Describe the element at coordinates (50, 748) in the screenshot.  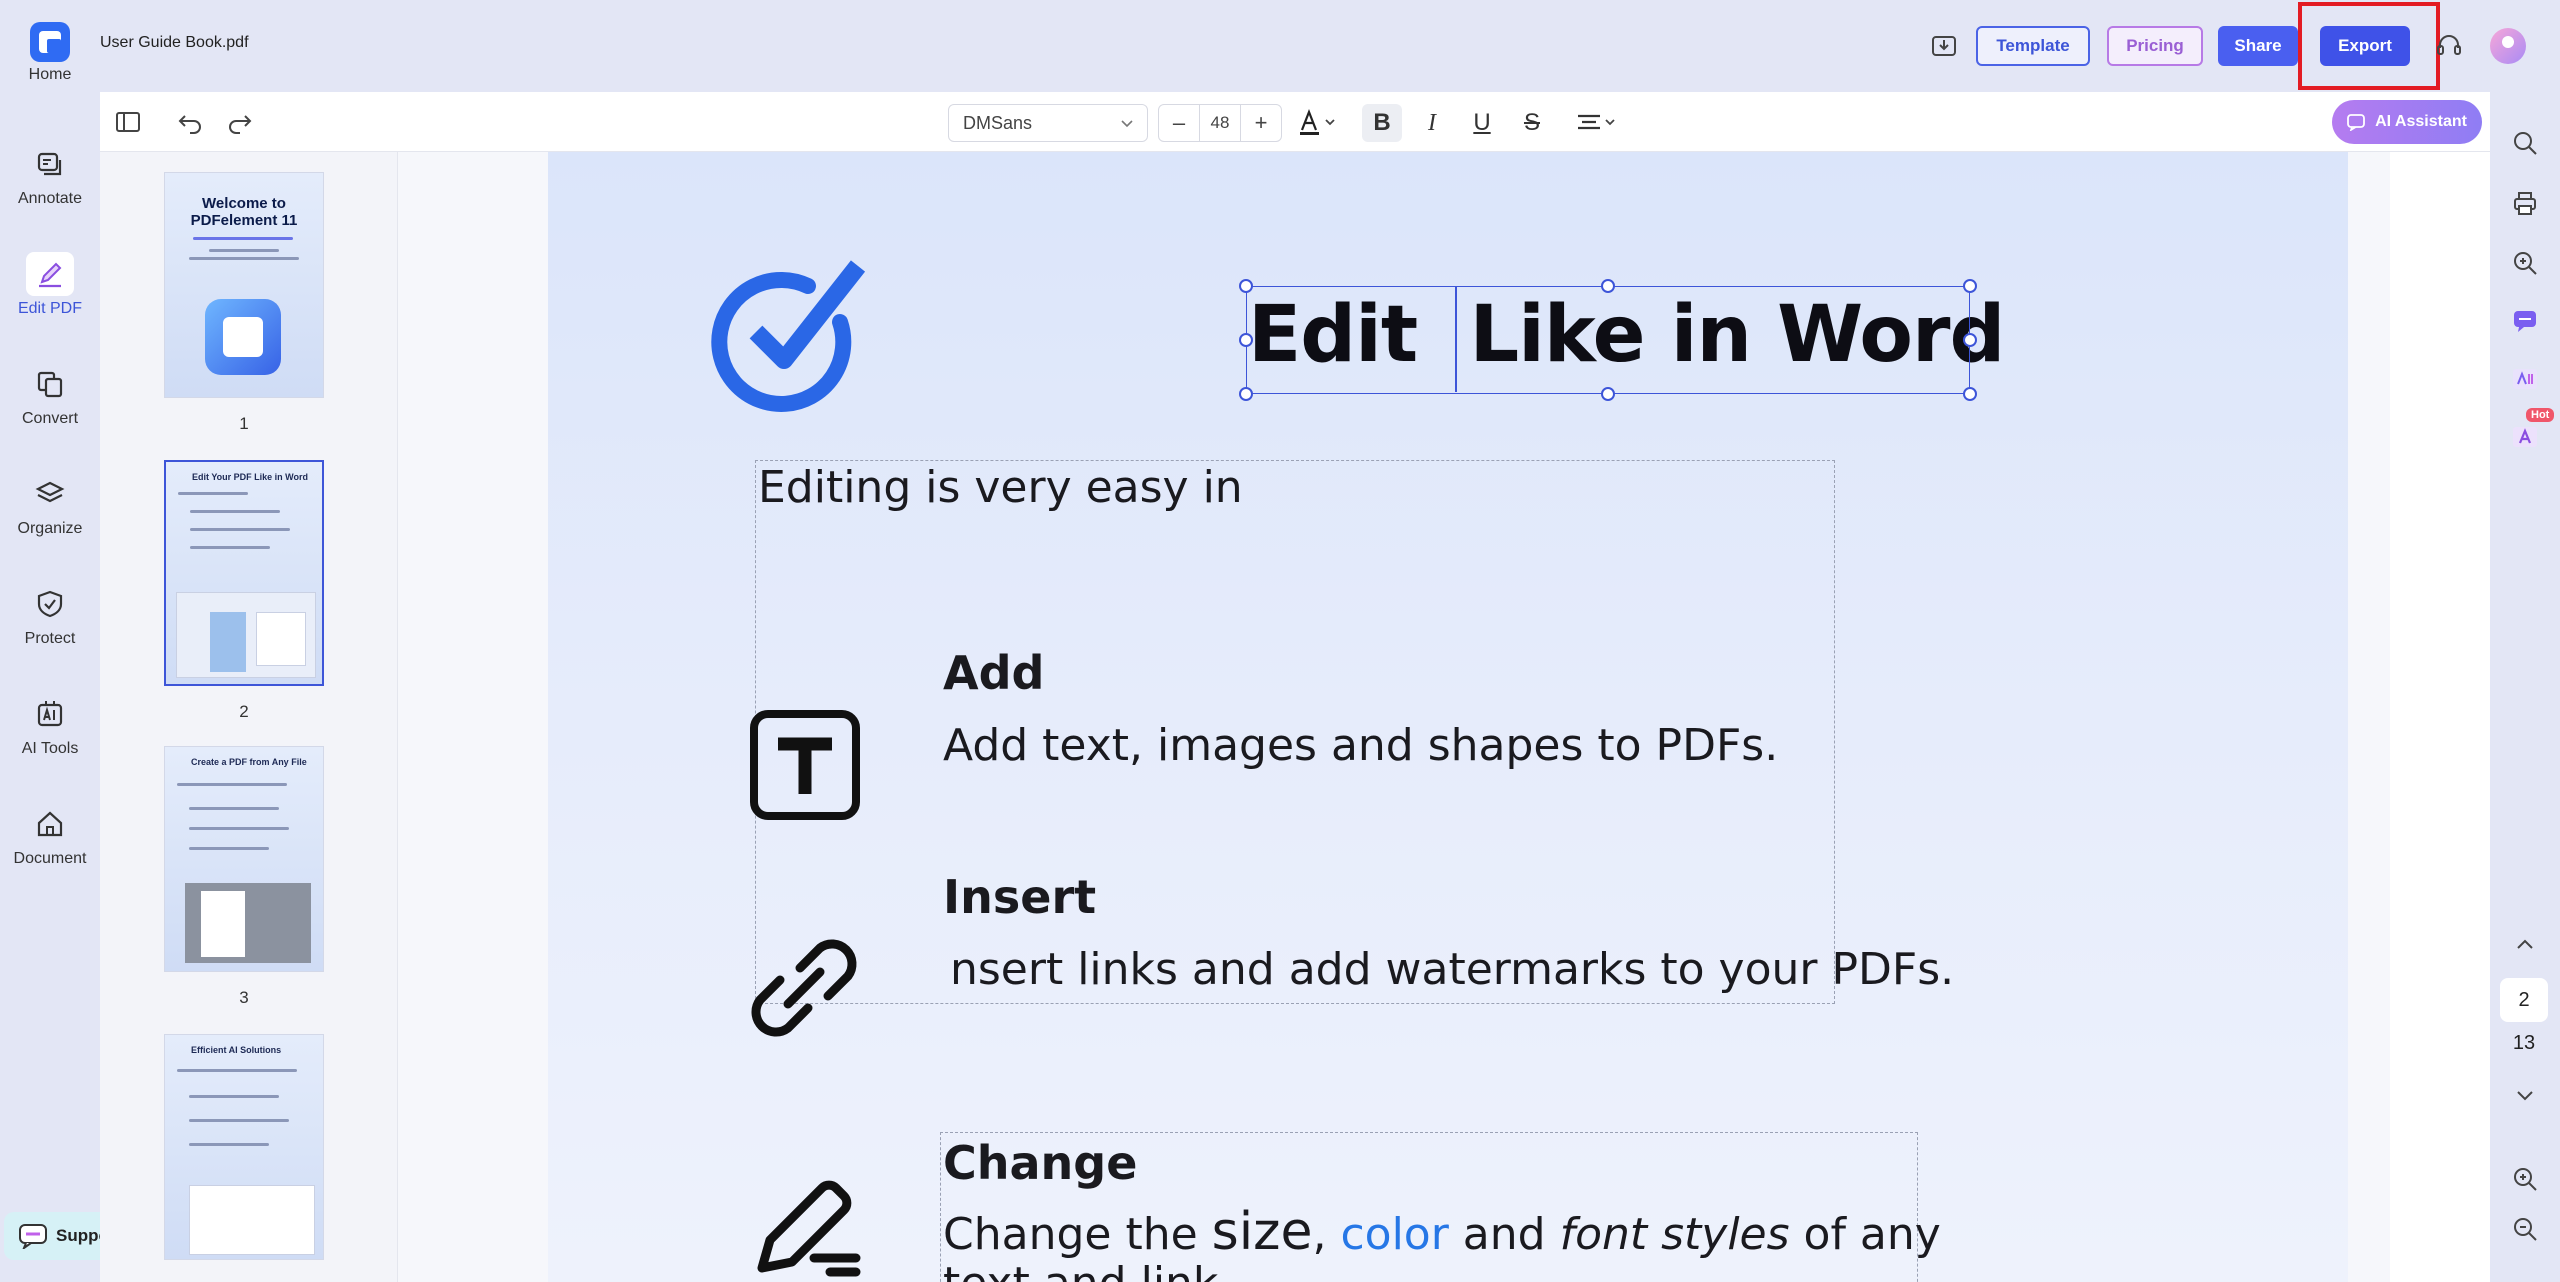
I see `nav-label-ai-tools: AI Tools` at that location.